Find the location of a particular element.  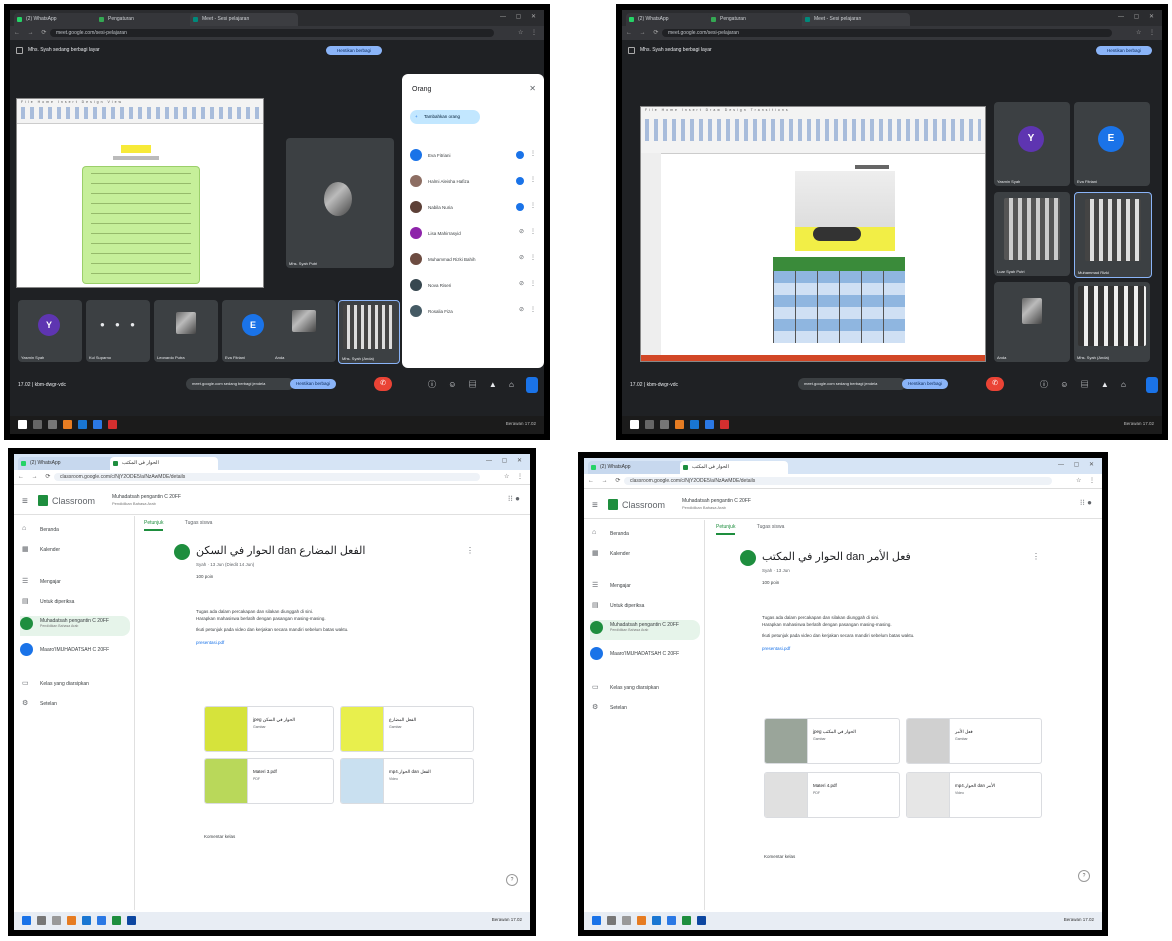

participant-row: Lisa Mahirrasyid ⊘ ⋮ is located at coordinates (474, 234).